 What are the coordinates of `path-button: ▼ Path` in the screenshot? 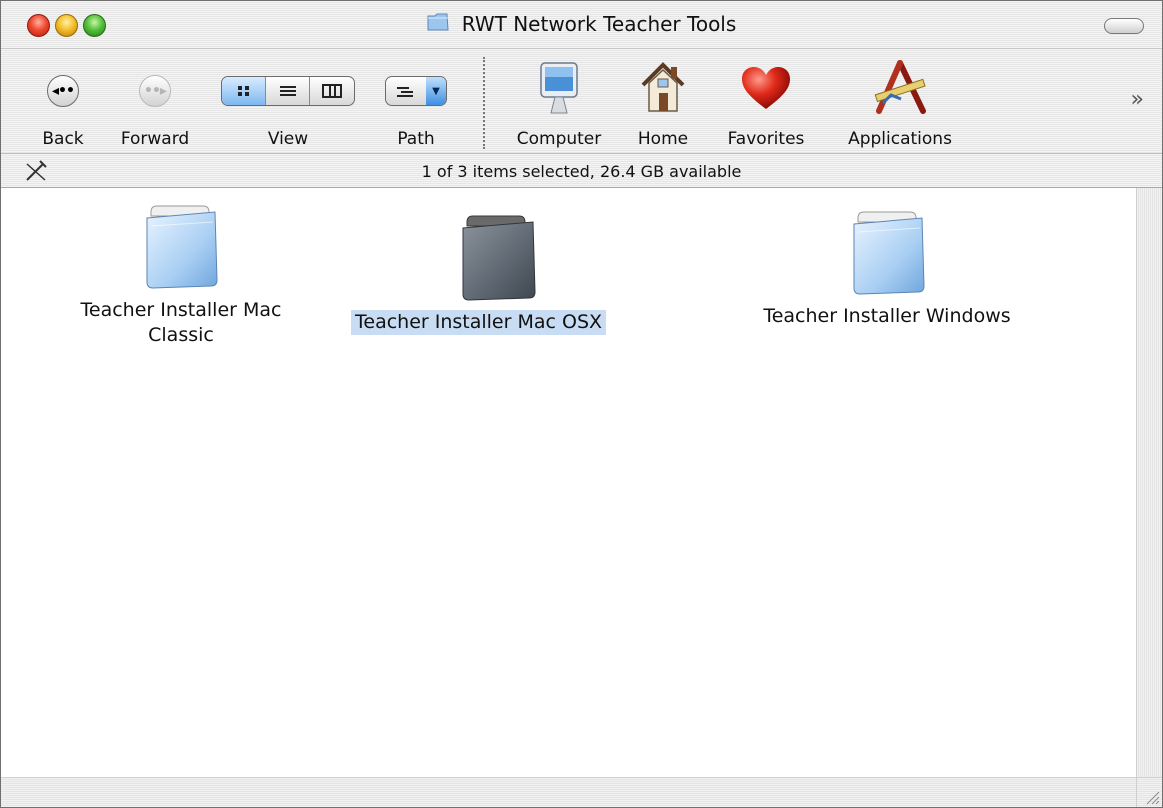 It's located at (416, 101).